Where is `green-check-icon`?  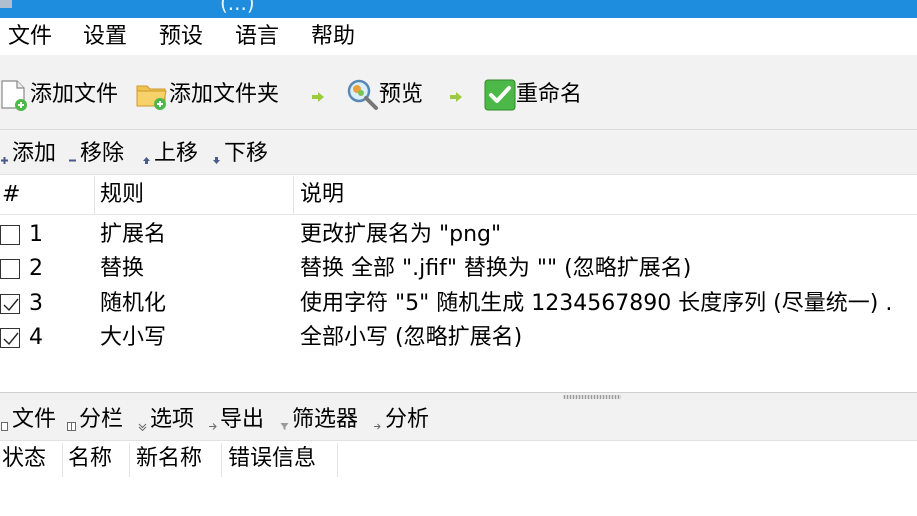 green-check-icon is located at coordinates (500, 95).